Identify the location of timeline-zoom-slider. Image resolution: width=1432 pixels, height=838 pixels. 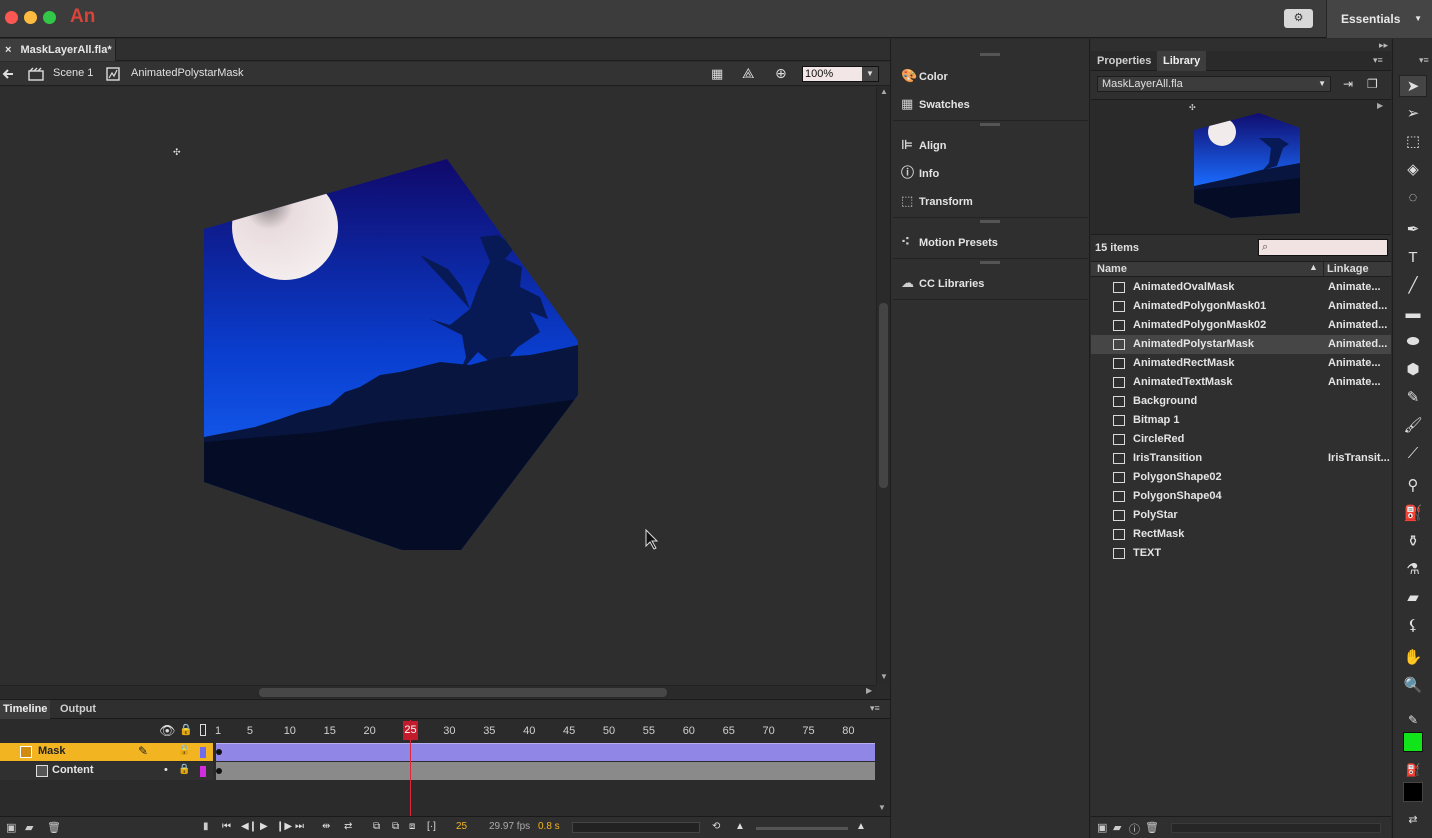
(802, 828).